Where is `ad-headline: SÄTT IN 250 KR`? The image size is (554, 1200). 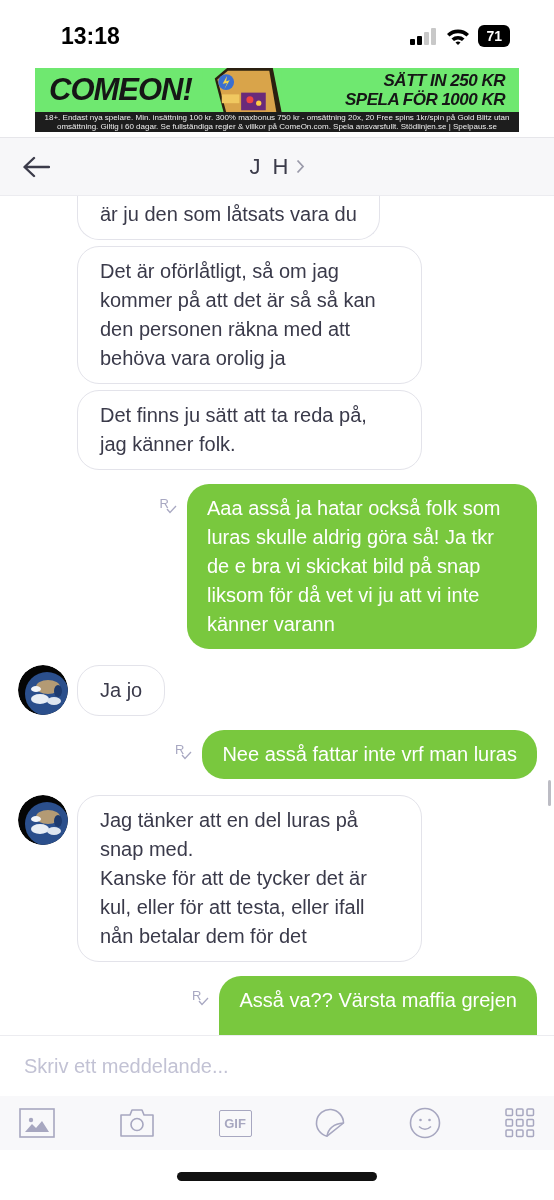 ad-headline: SÄTT IN 250 KR is located at coordinates (444, 80).